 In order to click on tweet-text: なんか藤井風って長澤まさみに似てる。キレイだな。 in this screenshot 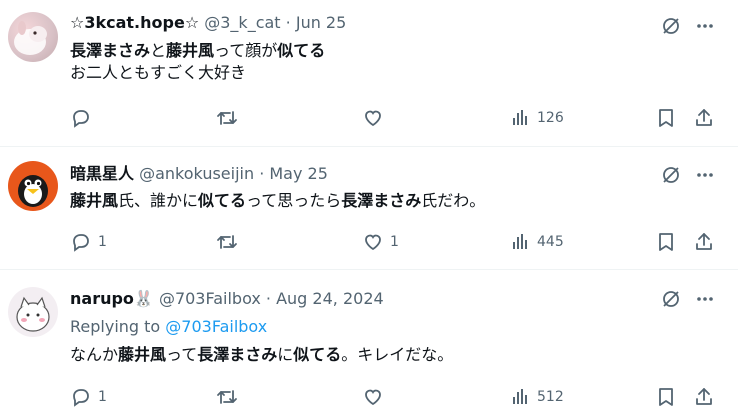, I will do `click(261, 355)`.